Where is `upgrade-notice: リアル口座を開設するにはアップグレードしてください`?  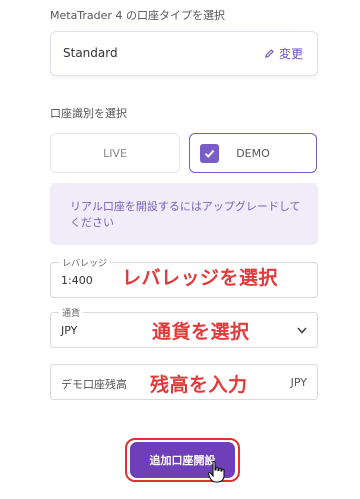 upgrade-notice: リアル口座を開設するにはアップグレードしてください is located at coordinates (184, 214).